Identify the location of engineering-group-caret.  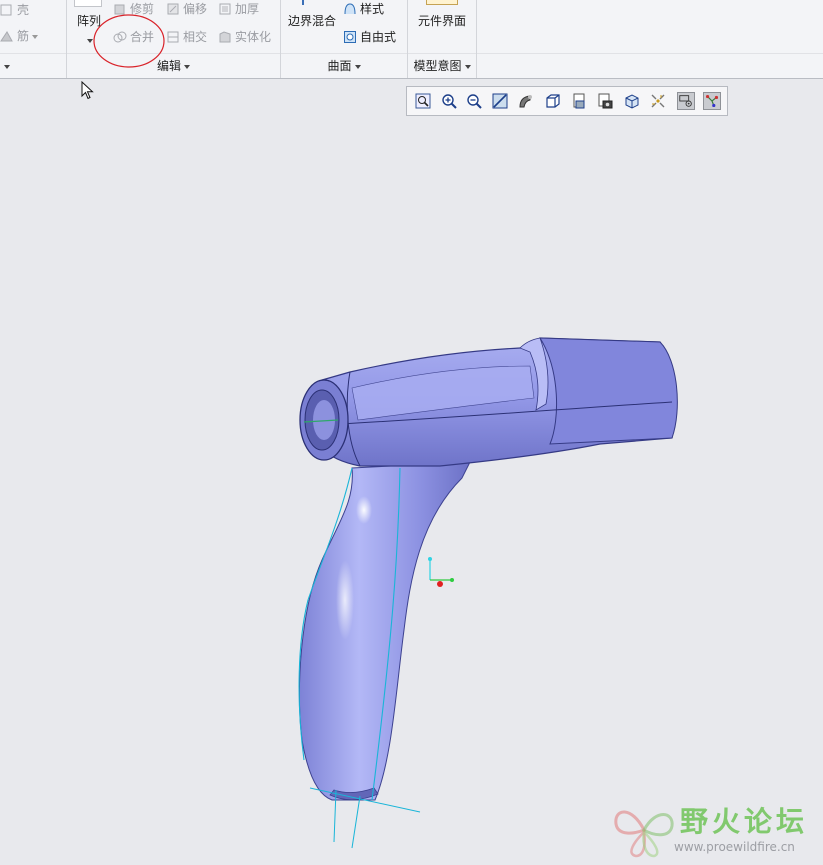
(5, 66).